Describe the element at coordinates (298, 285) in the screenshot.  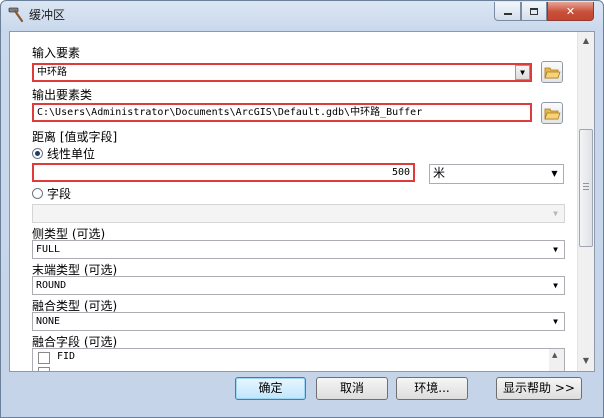
I see `end-type-combo: ROUND ▼` at that location.